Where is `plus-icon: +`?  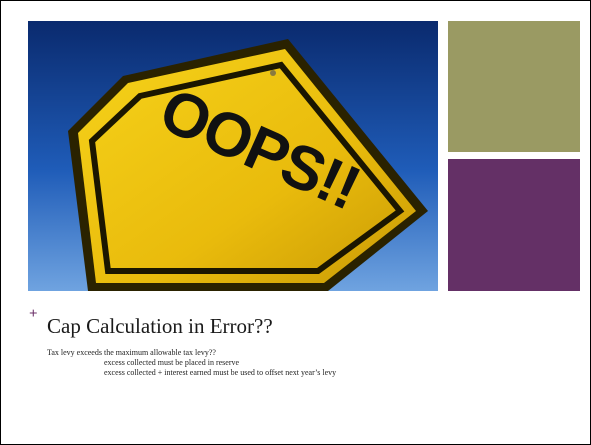 plus-icon: + is located at coordinates (33, 314).